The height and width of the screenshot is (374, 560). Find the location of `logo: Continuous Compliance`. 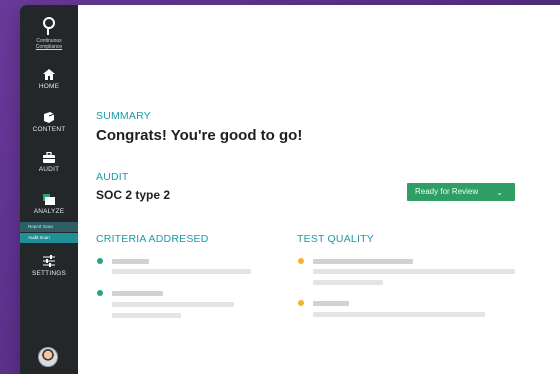

logo: Continuous Compliance is located at coordinates (49, 33).